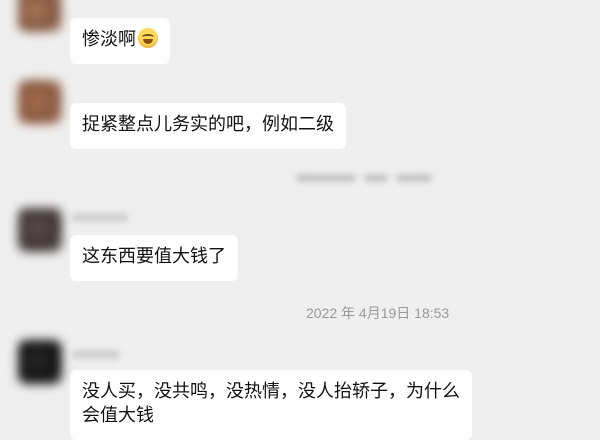  I want to click on message-bubble: 捉紧整点儿务实的吧，例如二级, so click(208, 126).